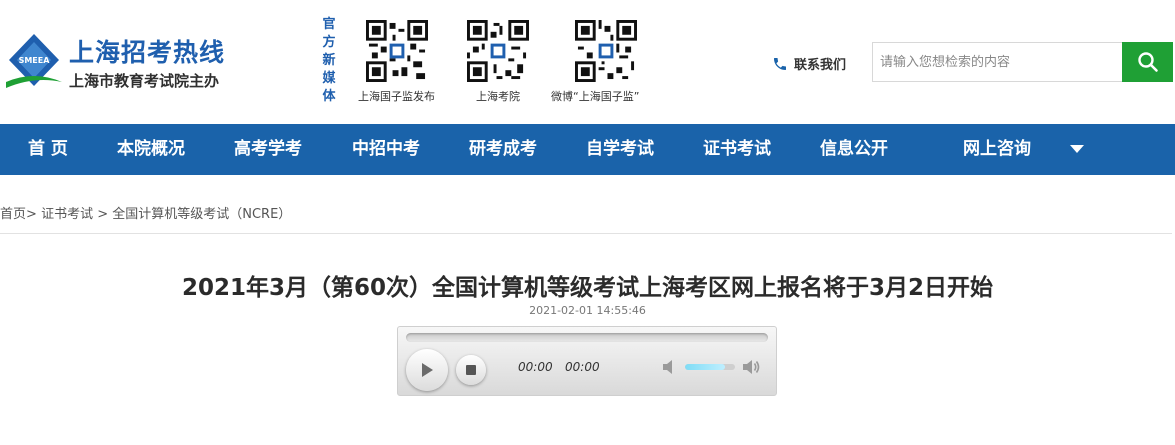 Image resolution: width=1175 pixels, height=445 pixels. What do you see at coordinates (268, 149) in the screenshot?
I see `nav-item-gaokao: 高考学考` at bounding box center [268, 149].